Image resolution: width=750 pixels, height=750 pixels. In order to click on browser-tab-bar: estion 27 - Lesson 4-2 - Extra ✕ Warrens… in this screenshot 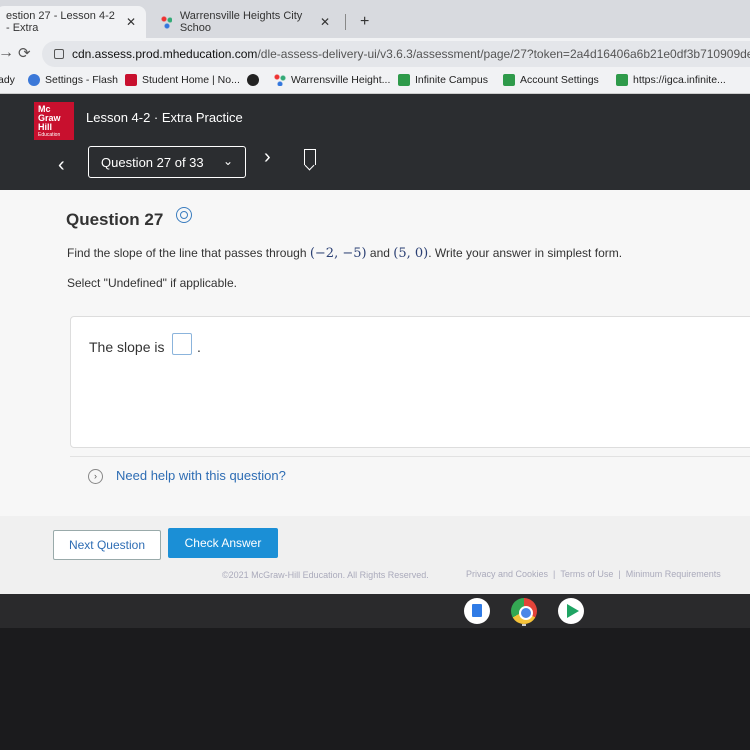, I will do `click(375, 19)`.